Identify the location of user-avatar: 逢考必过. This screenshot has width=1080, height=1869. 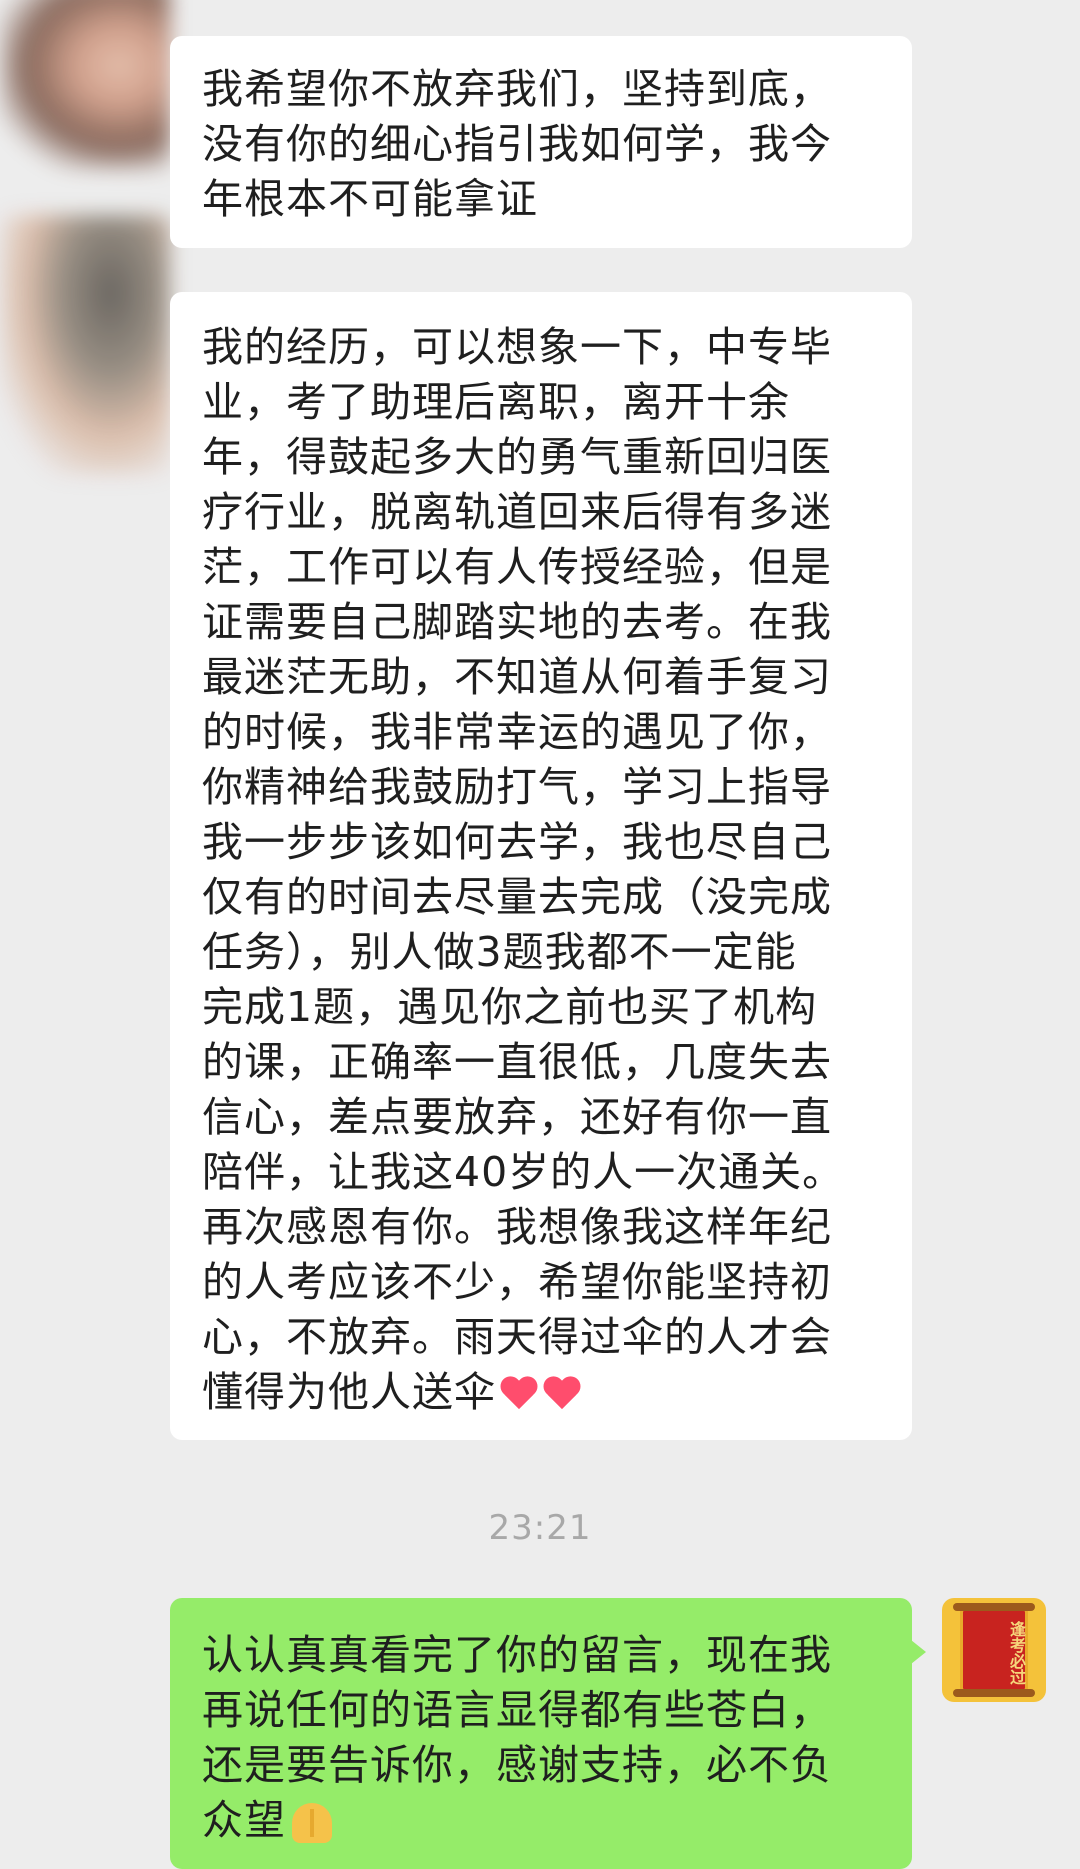
(994, 1650).